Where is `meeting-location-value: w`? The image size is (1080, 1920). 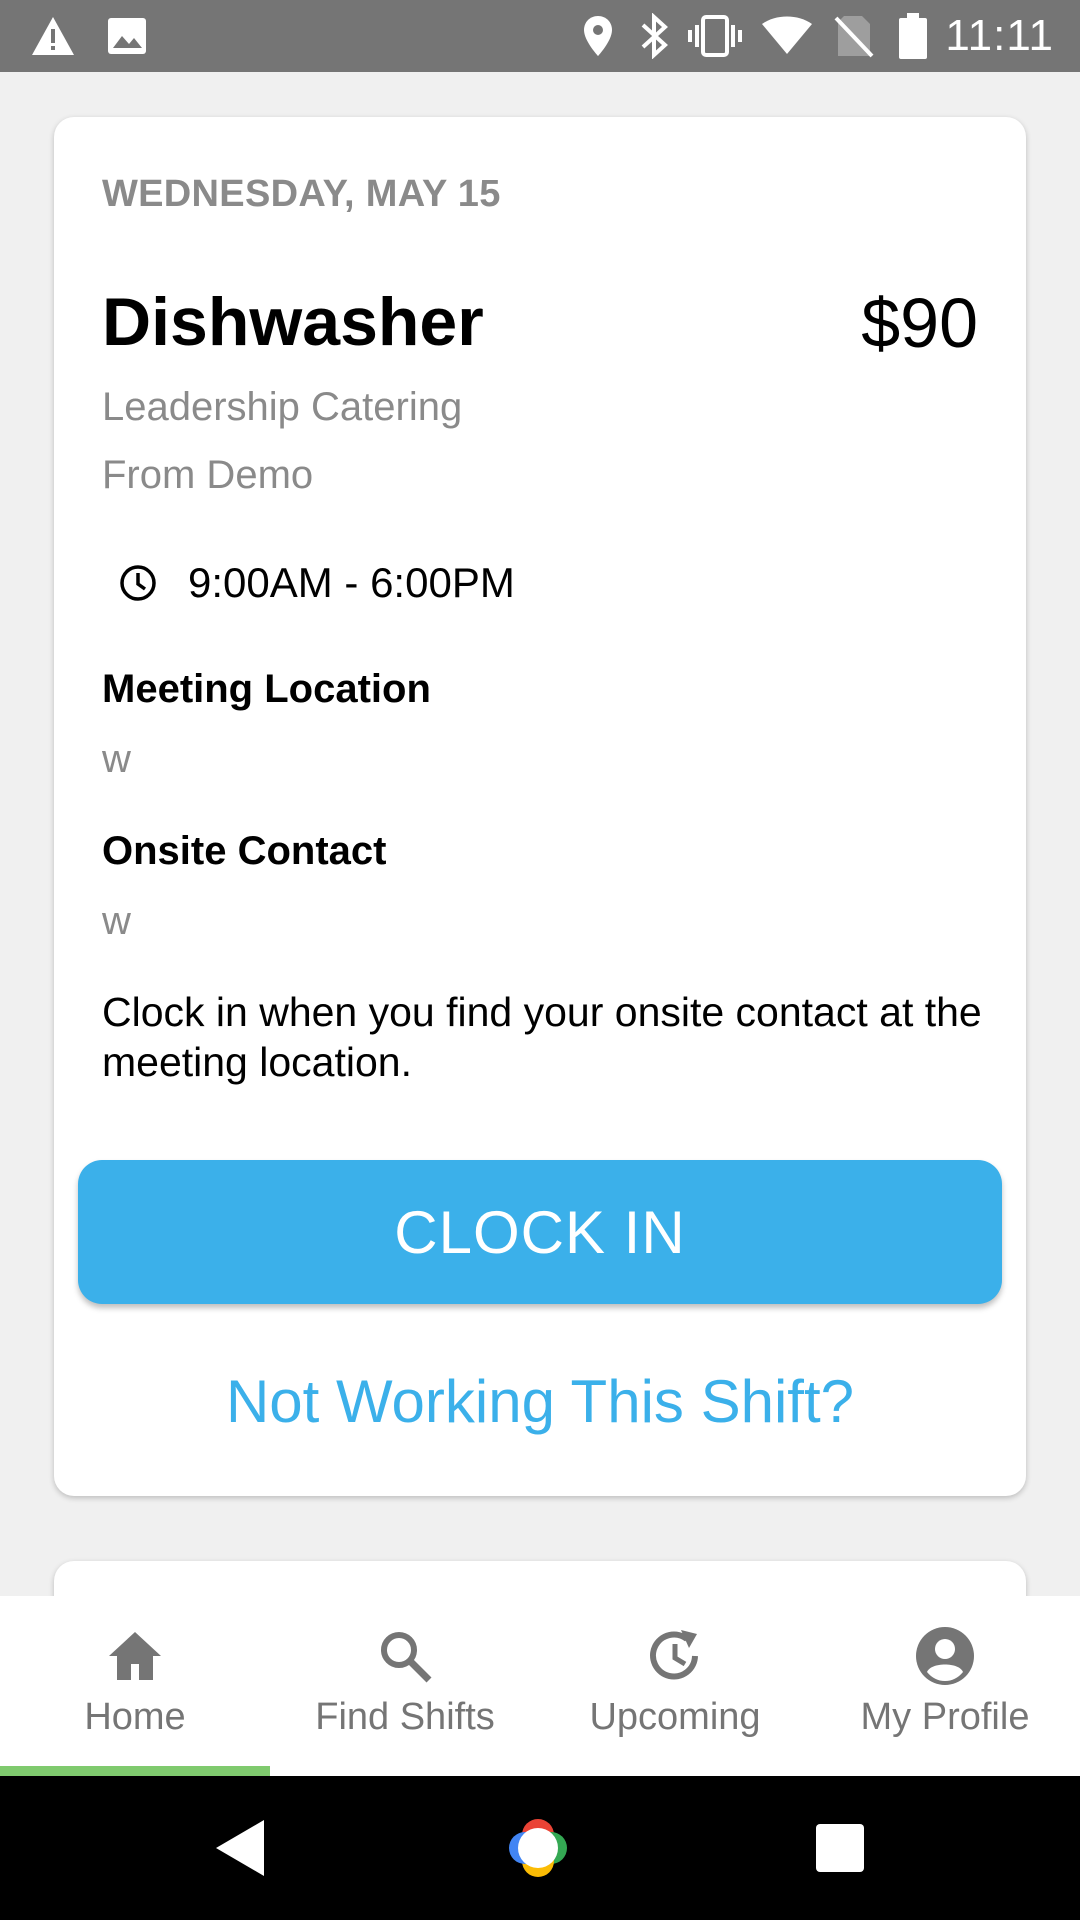 meeting-location-value: w is located at coordinates (116, 759).